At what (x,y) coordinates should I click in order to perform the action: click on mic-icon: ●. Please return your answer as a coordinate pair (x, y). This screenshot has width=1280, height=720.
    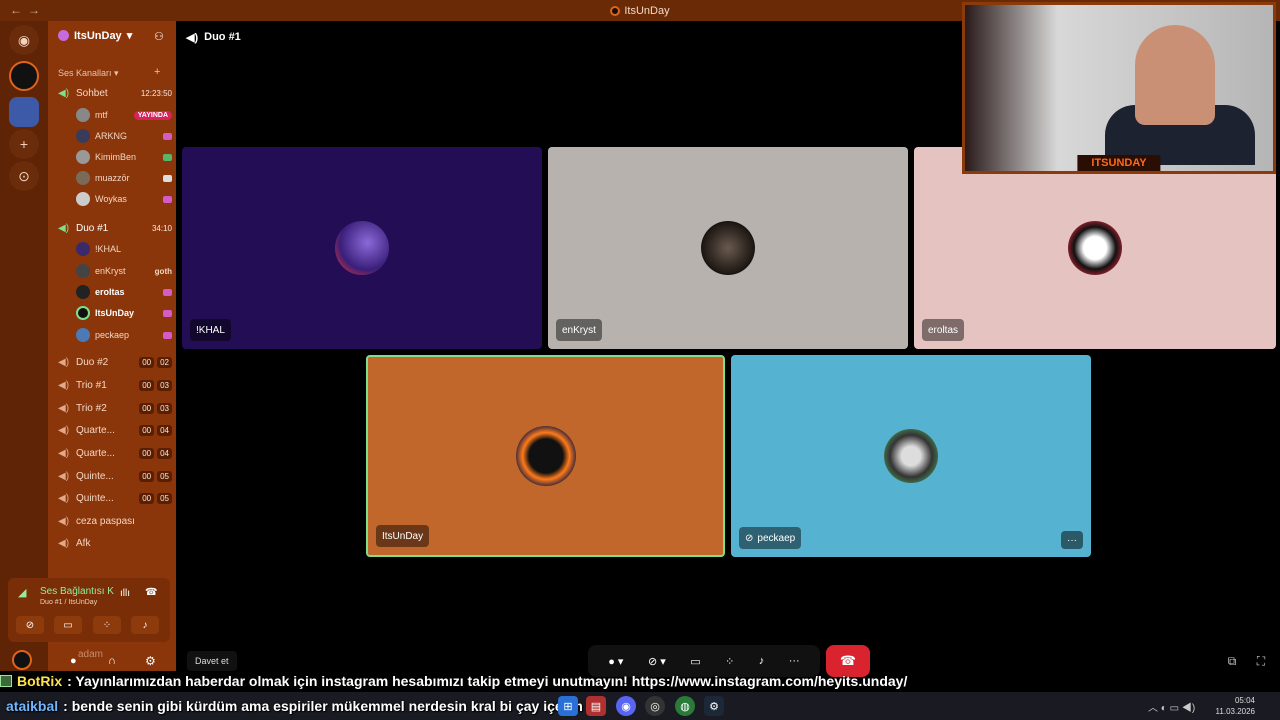
    Looking at the image, I should click on (73, 661).